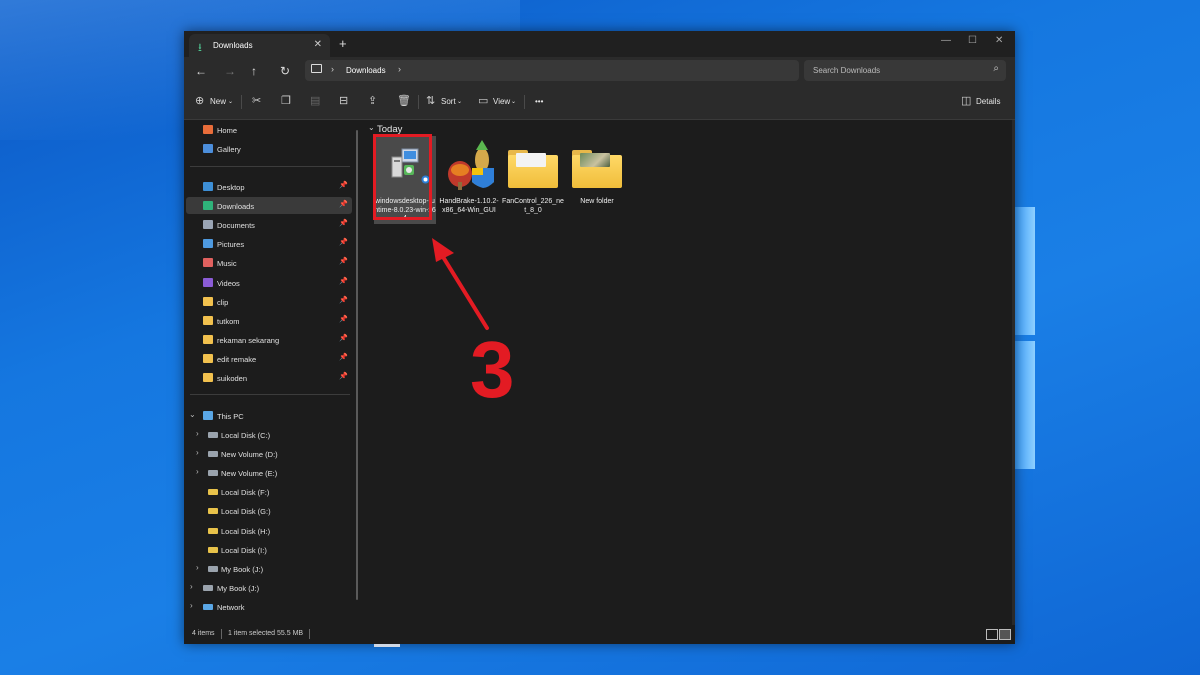 This screenshot has width=1200, height=675. I want to click on annotation-step-number: 3, so click(492, 369).